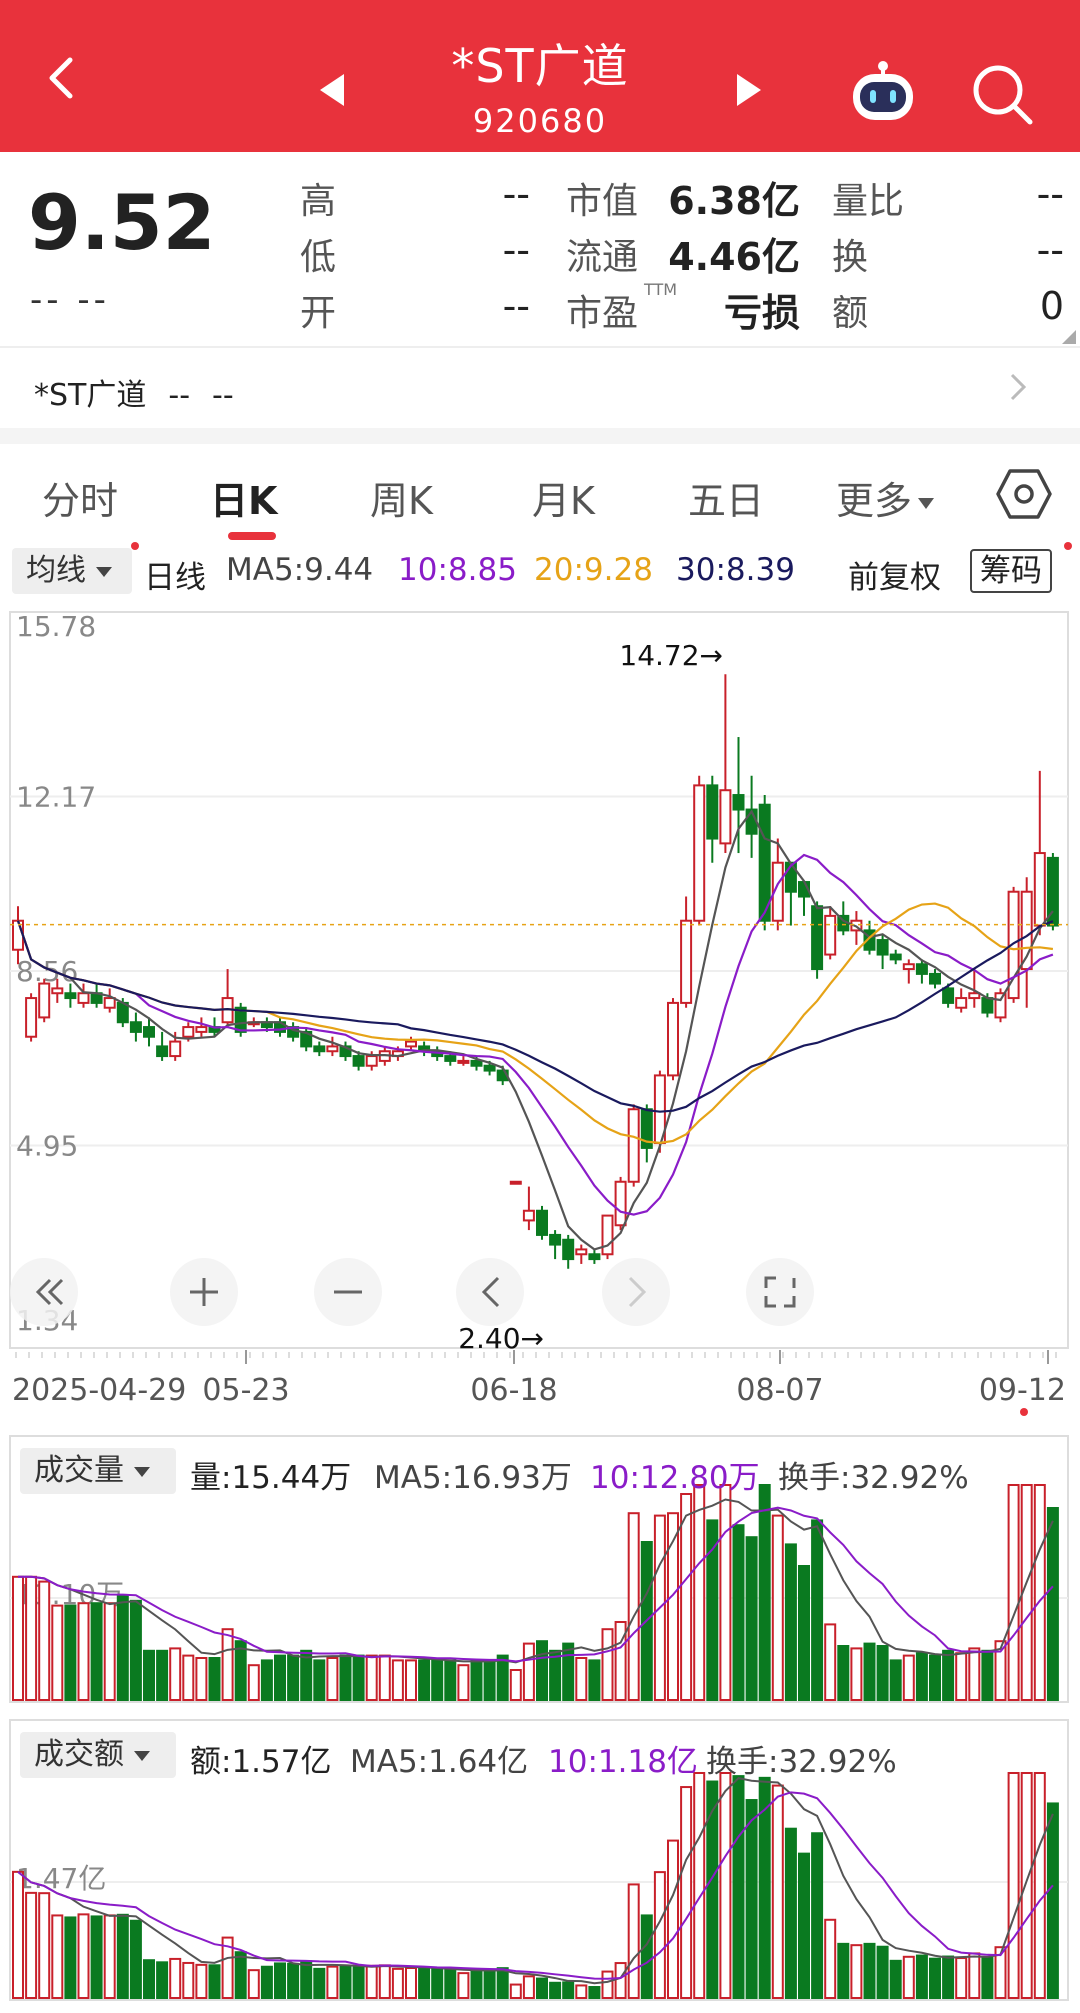 This screenshot has width=1080, height=2013. I want to click on fullscreen-icon-button, so click(780, 1292).